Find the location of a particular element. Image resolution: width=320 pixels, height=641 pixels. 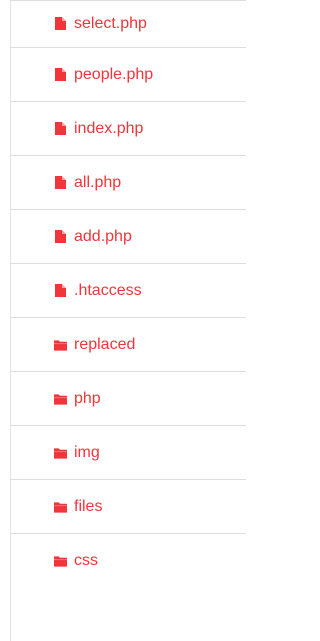

list-item-folder-css: css is located at coordinates (128, 561).